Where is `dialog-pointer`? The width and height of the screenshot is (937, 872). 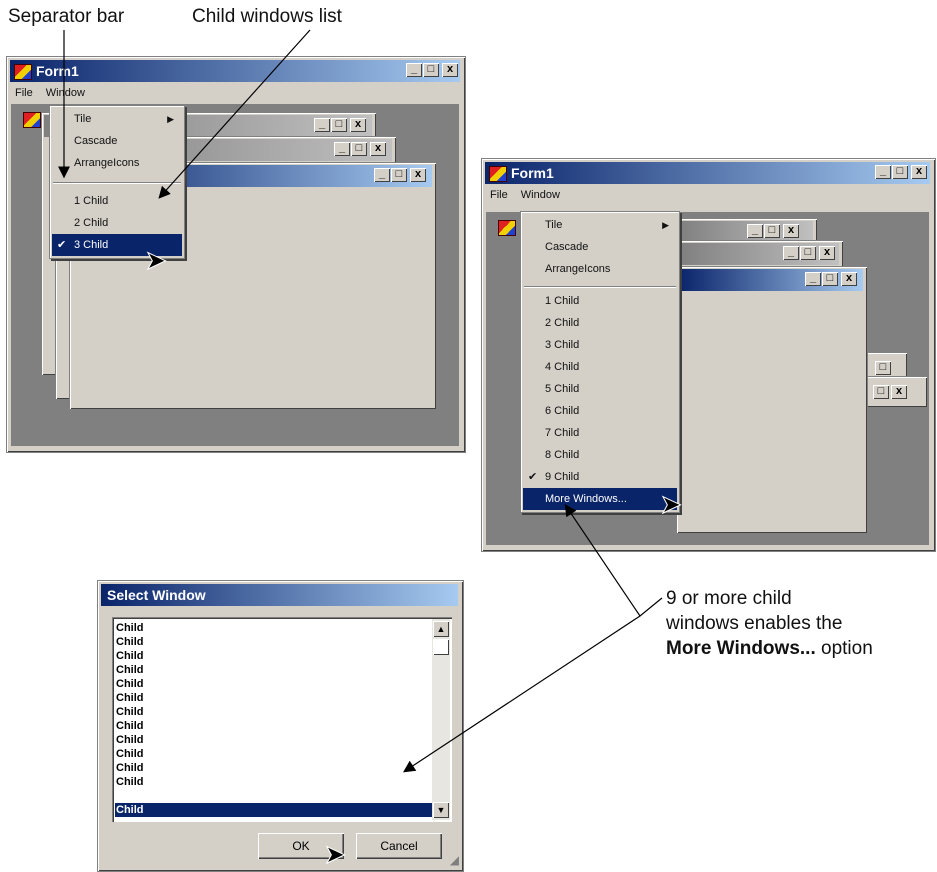
dialog-pointer is located at coordinates (521, 694).